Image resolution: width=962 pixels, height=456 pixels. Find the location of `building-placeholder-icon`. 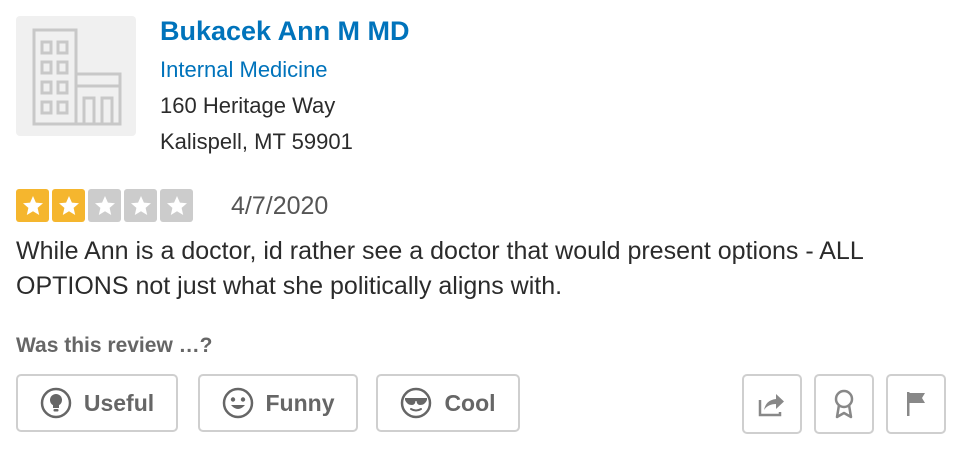

building-placeholder-icon is located at coordinates (77, 77).